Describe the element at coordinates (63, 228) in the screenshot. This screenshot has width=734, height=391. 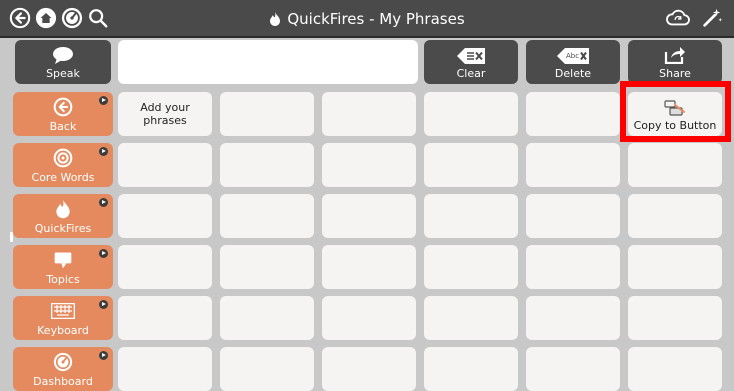
I see `sidebar-item-label: QuickFires` at that location.